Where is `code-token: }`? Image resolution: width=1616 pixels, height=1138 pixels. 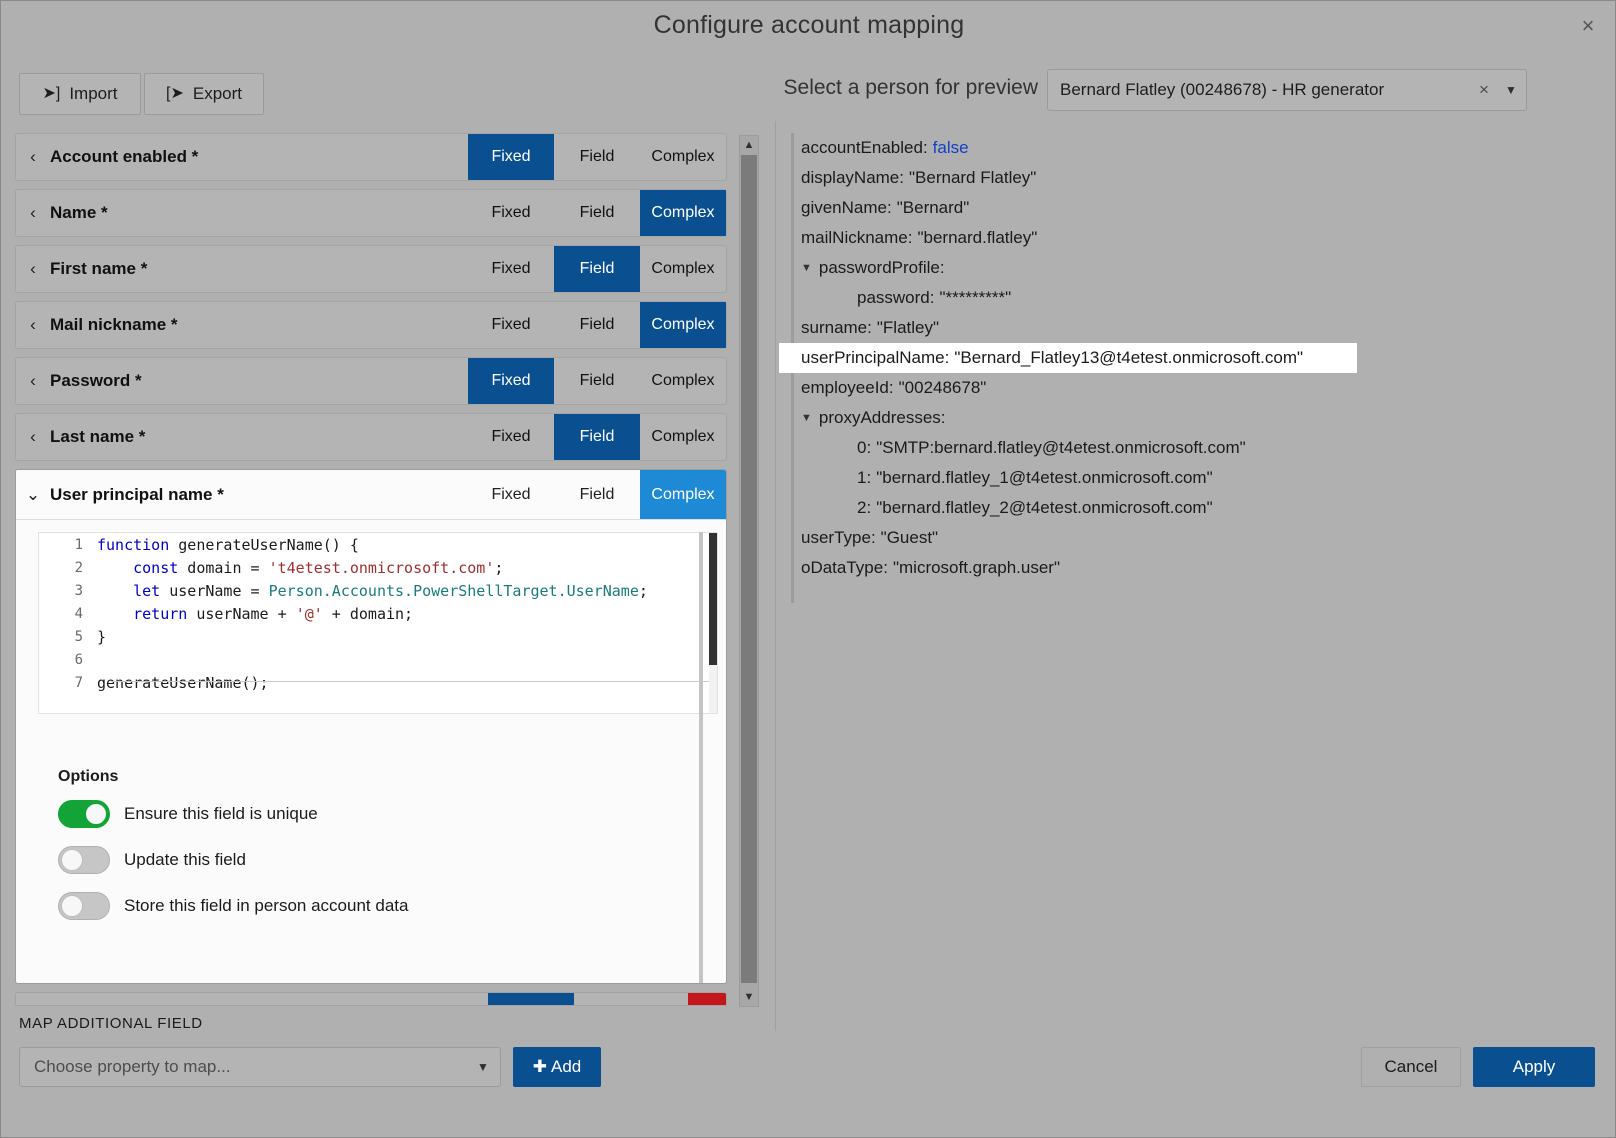 code-token: } is located at coordinates (102, 636).